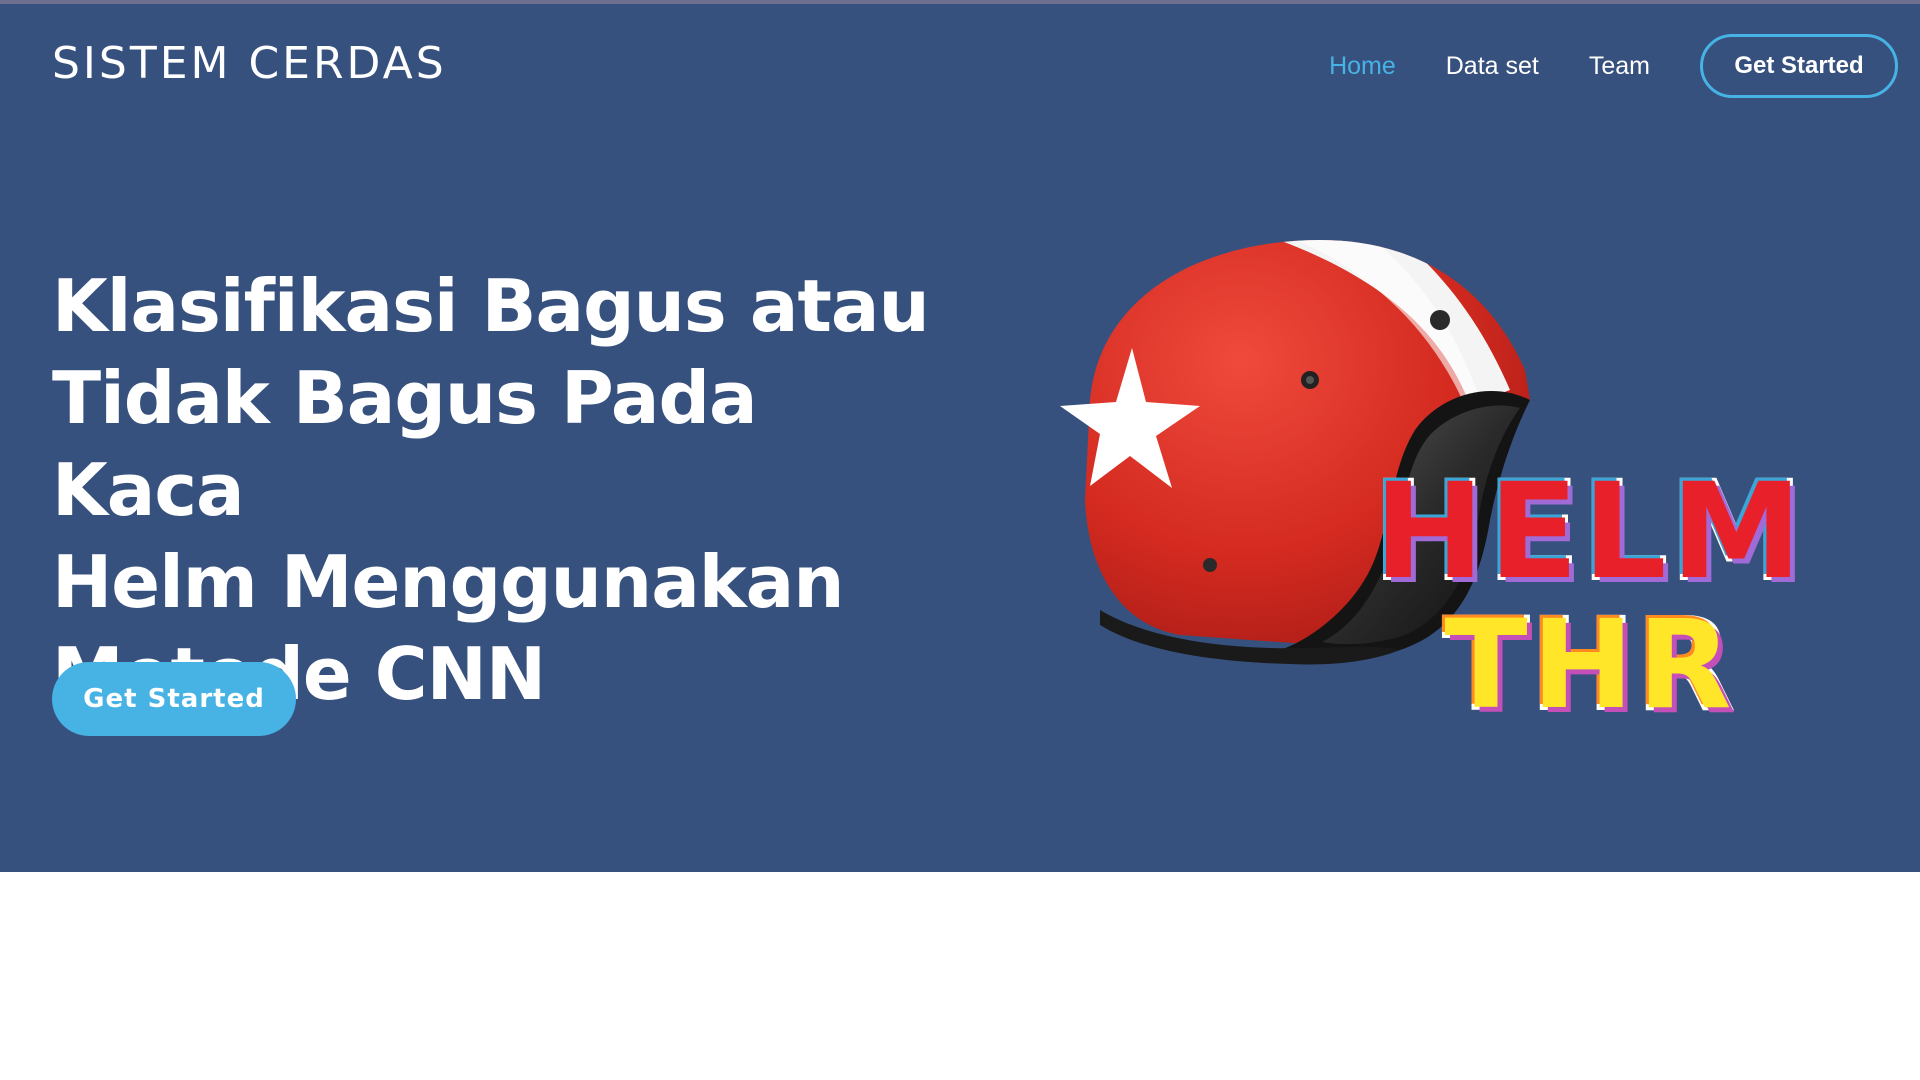 This screenshot has width=1920, height=1080. What do you see at coordinates (249, 64) in the screenshot?
I see `brand-logo: SISTEM CERDAS` at bounding box center [249, 64].